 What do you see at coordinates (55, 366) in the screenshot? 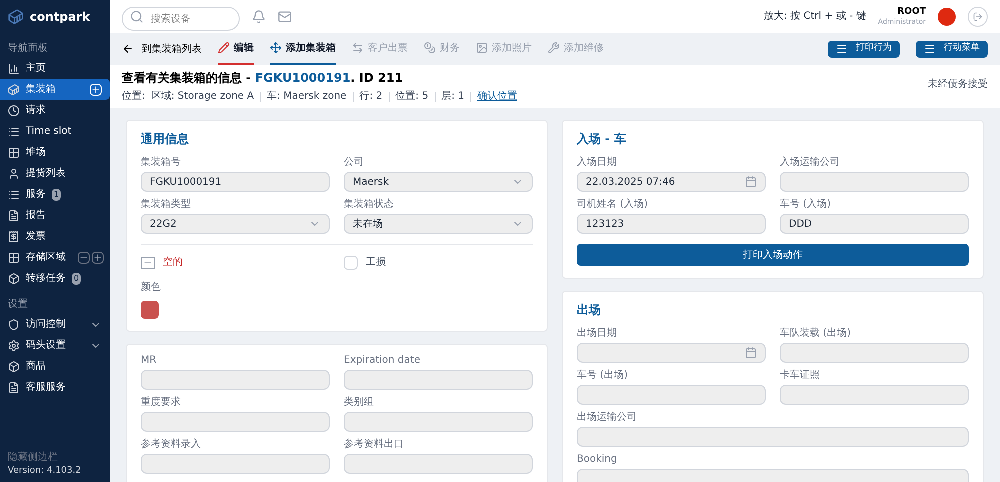
I see `sidebar-item: 商品` at bounding box center [55, 366].